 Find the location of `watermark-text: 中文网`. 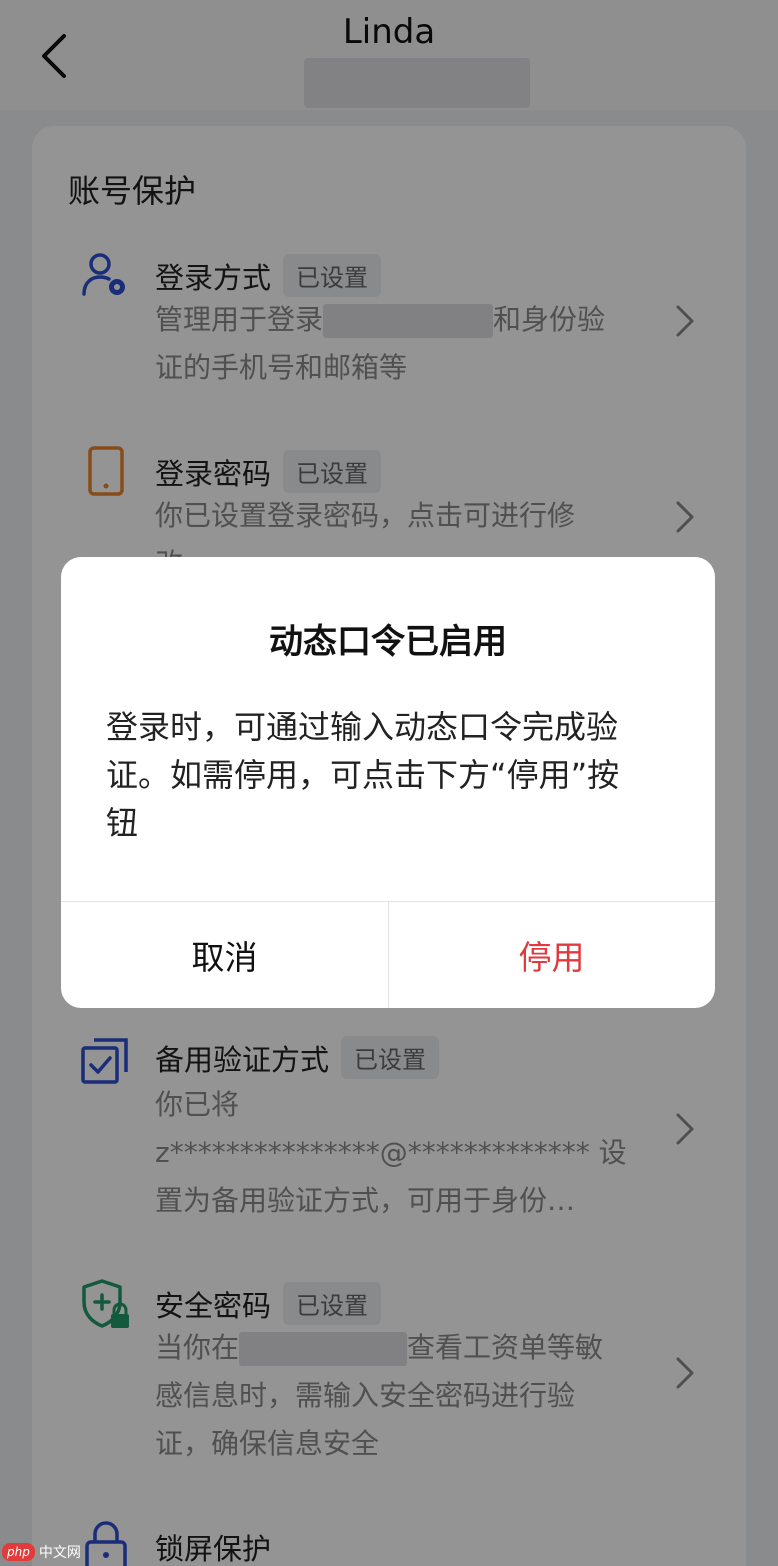

watermark-text: 中文网 is located at coordinates (59, 1553).